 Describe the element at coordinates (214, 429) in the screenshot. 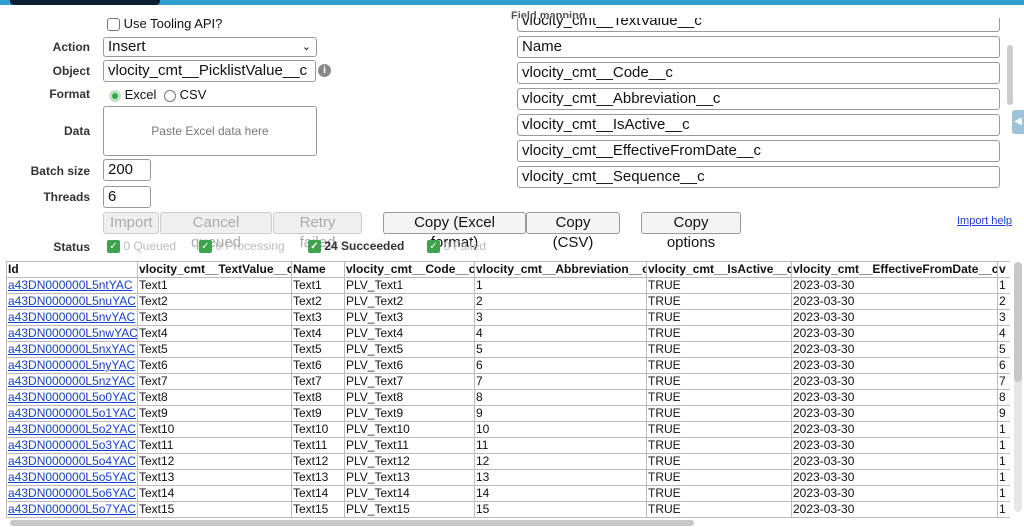

I see `table-cell: Text10` at that location.